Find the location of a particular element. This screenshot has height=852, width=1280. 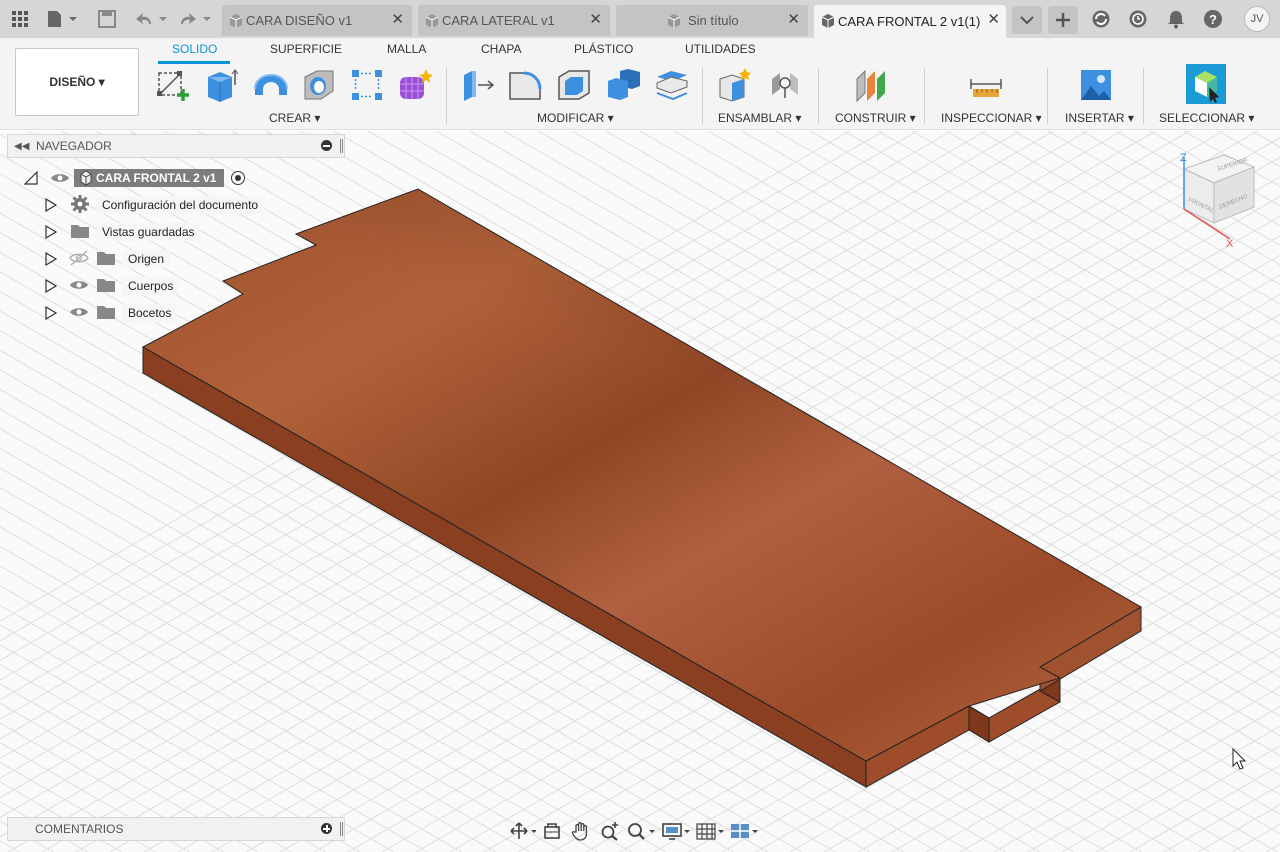

tab-sin-titulo: Sin título ✕ is located at coordinates (712, 20).